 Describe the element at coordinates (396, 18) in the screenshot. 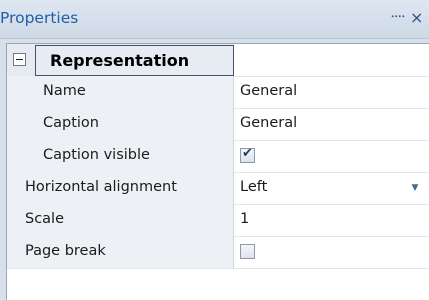

I see `pin-icon: ᠁` at that location.